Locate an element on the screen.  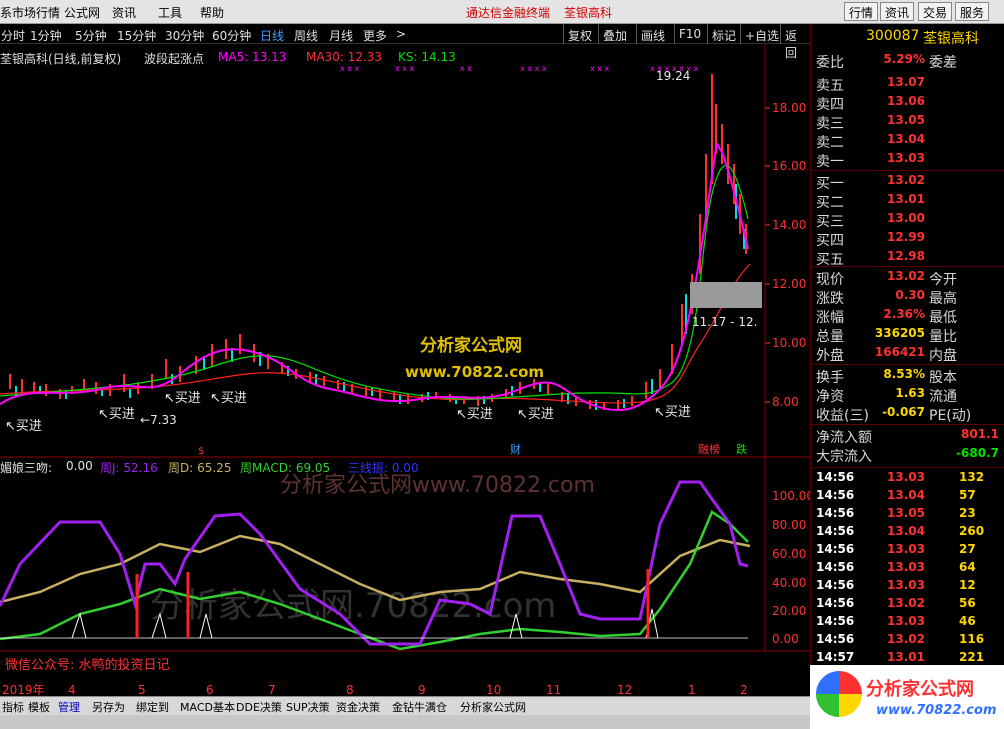
stock-title: 荃银高科 is located at coordinates (588, 13).